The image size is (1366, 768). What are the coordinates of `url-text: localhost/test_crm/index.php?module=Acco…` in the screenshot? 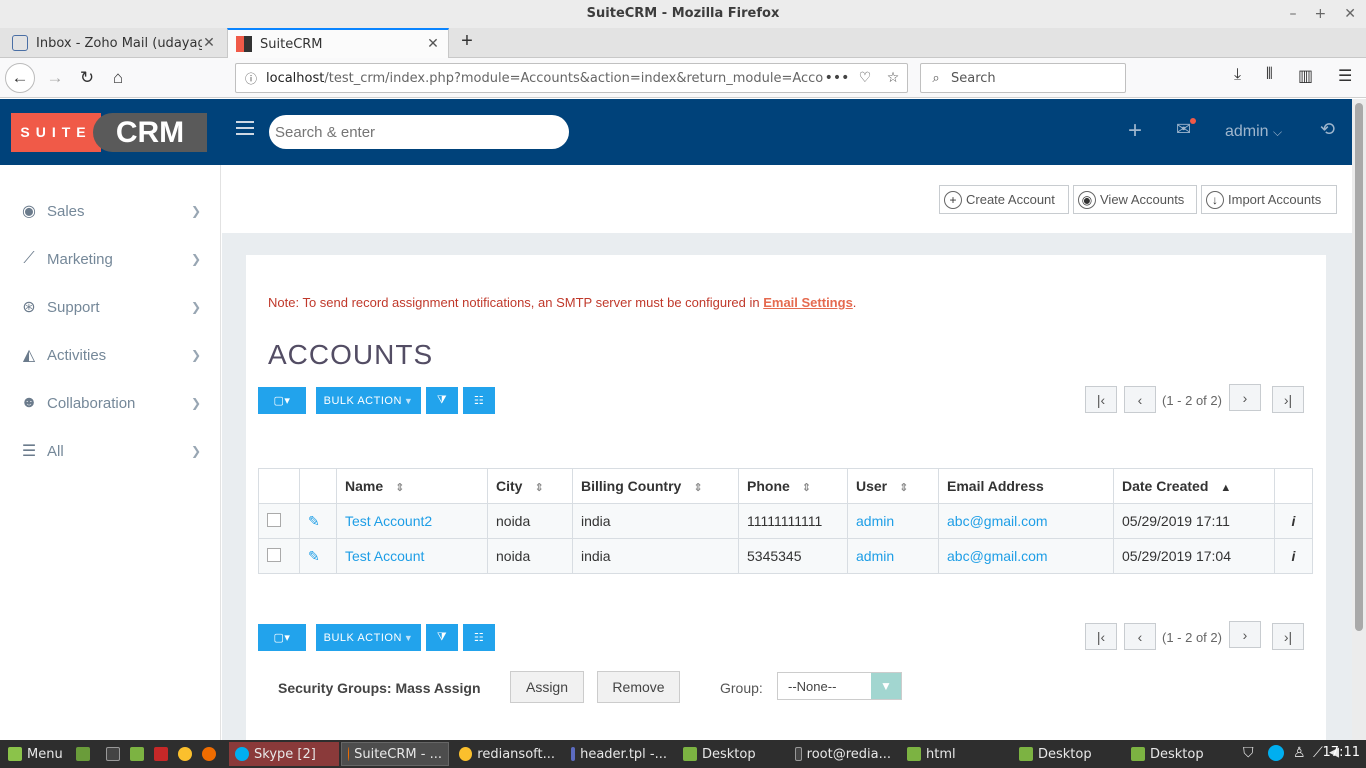 It's located at (544, 78).